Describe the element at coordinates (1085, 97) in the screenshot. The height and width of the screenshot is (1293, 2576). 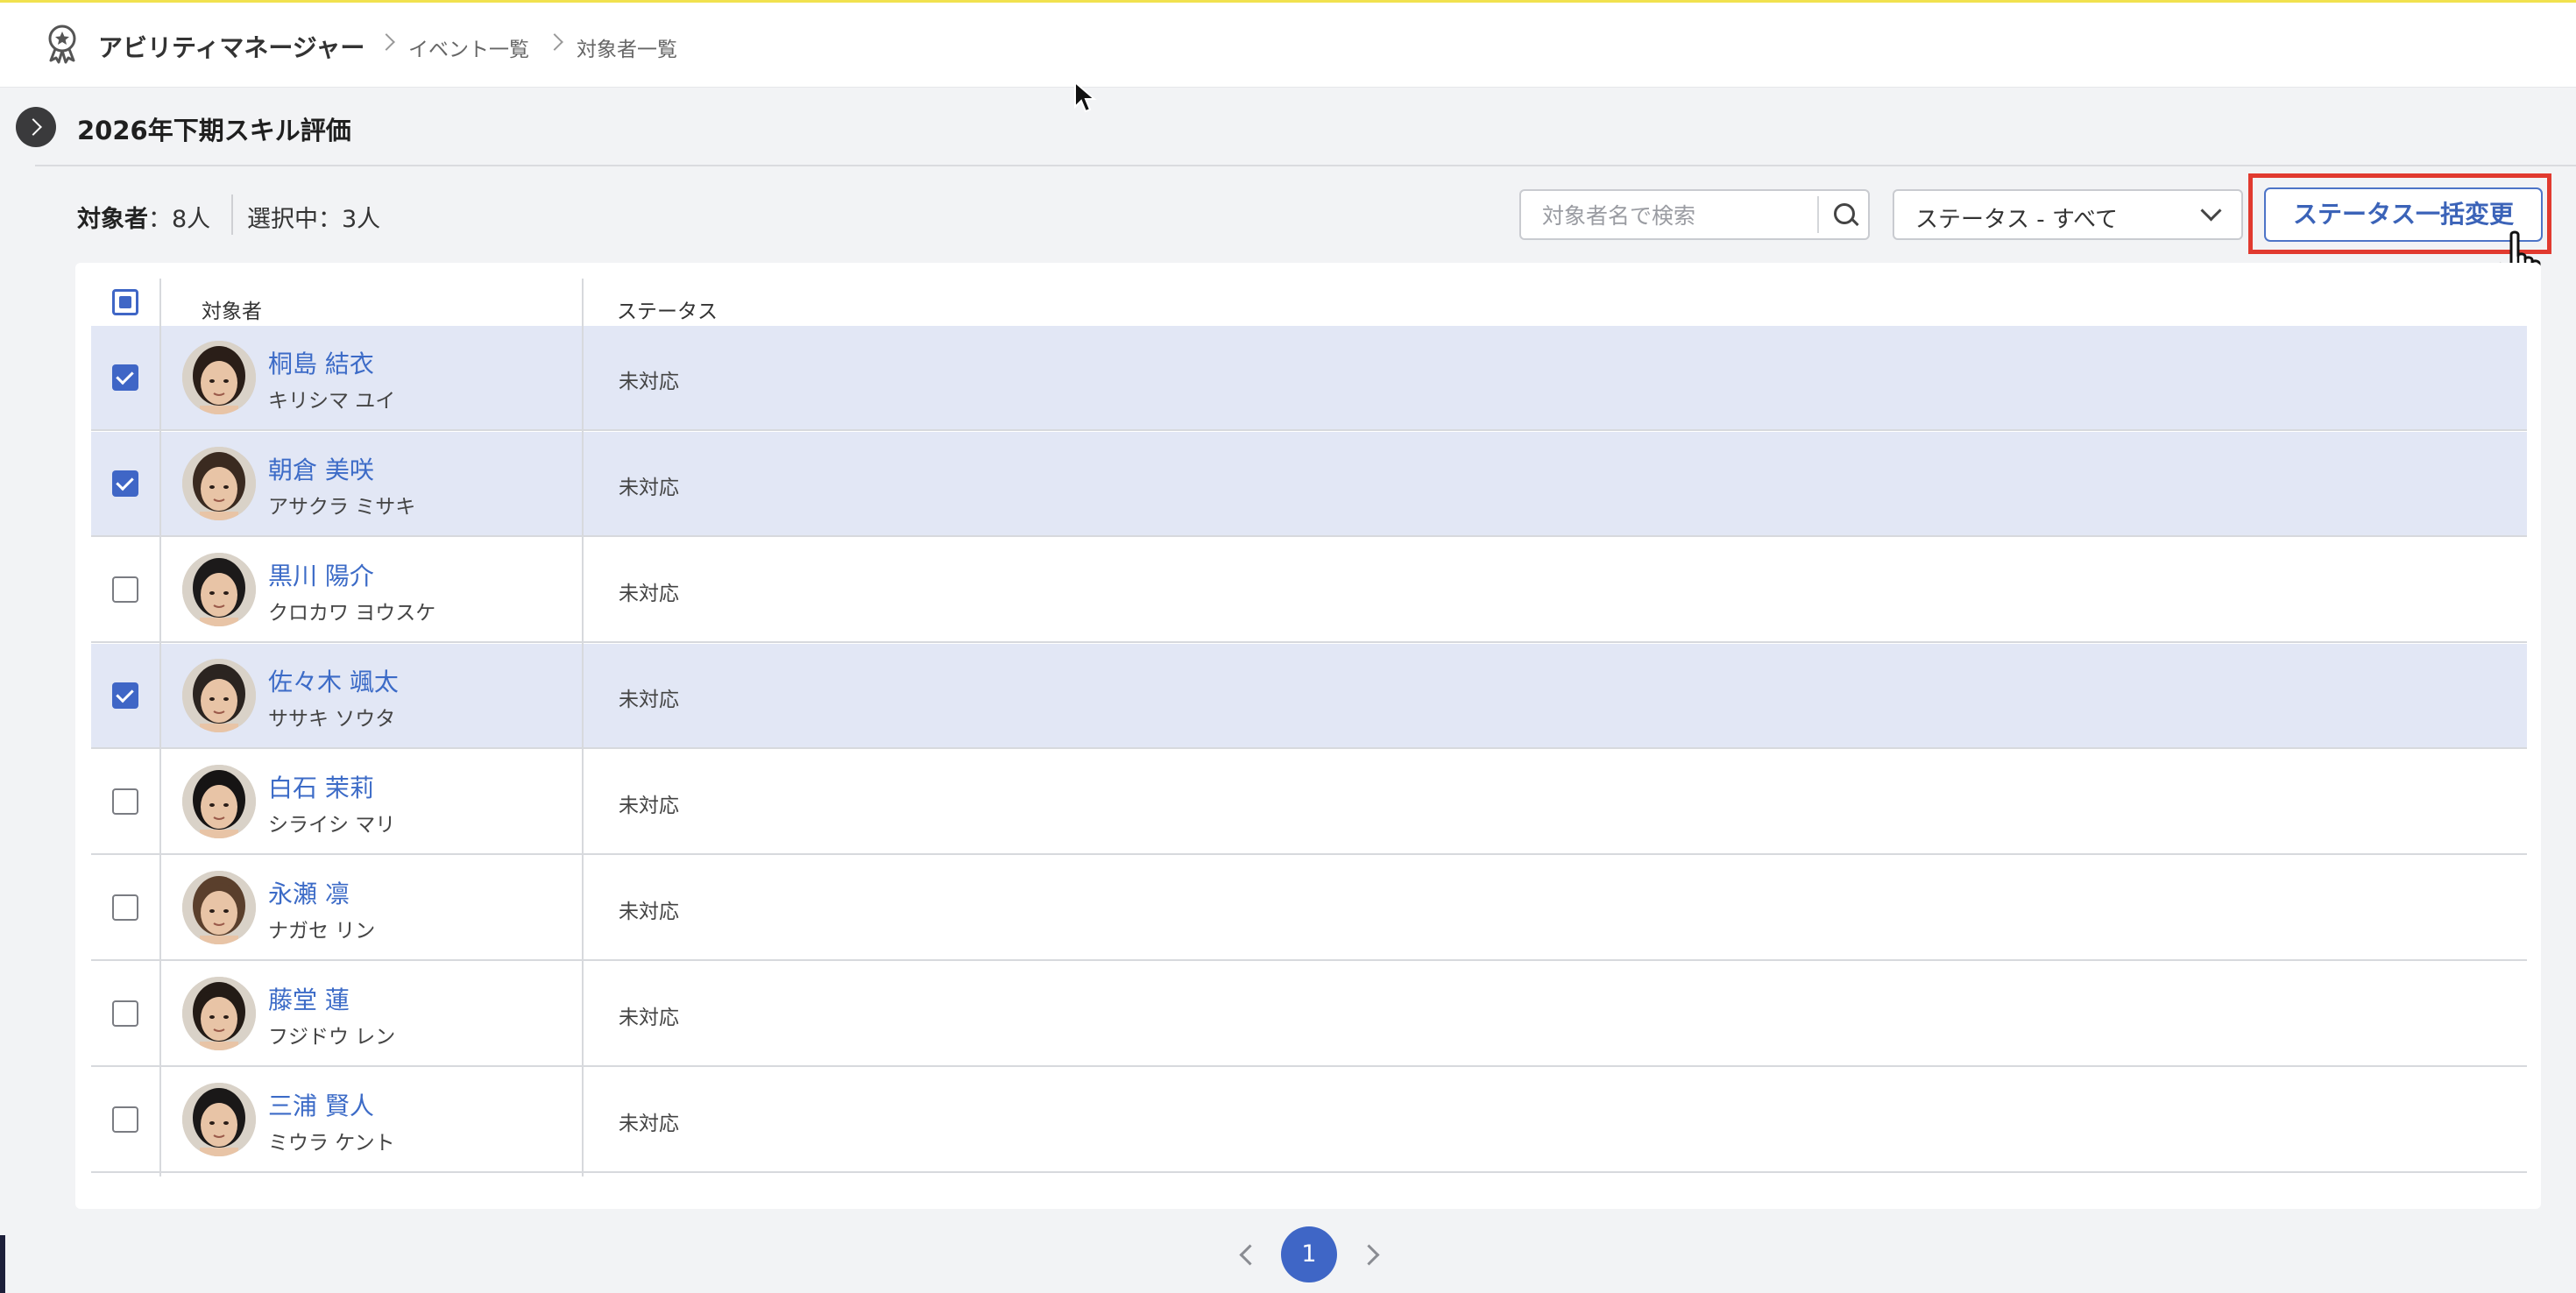
I see `mouse-pointer-icon` at that location.